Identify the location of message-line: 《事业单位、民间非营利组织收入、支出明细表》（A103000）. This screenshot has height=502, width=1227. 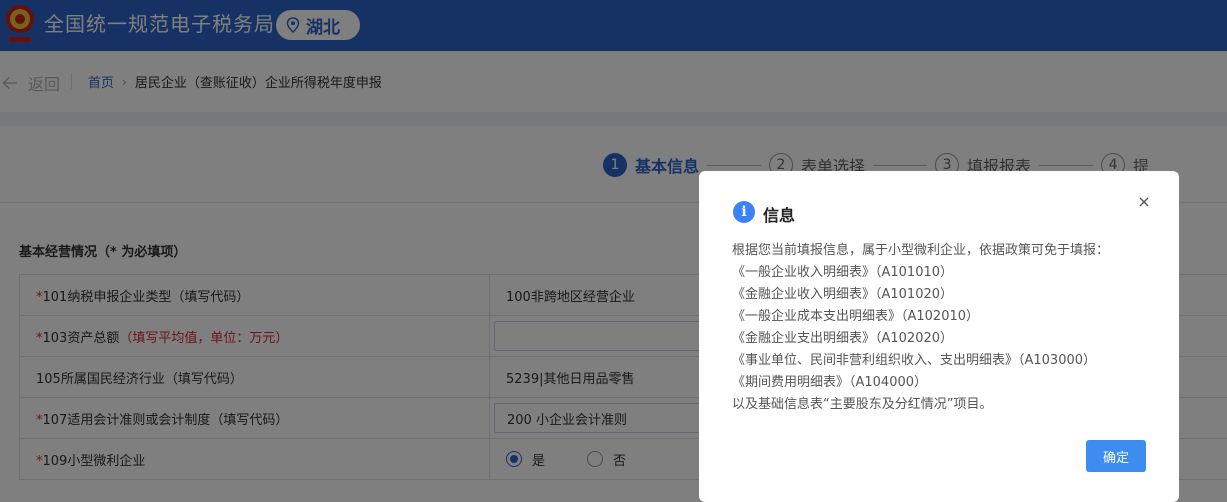
(914, 360).